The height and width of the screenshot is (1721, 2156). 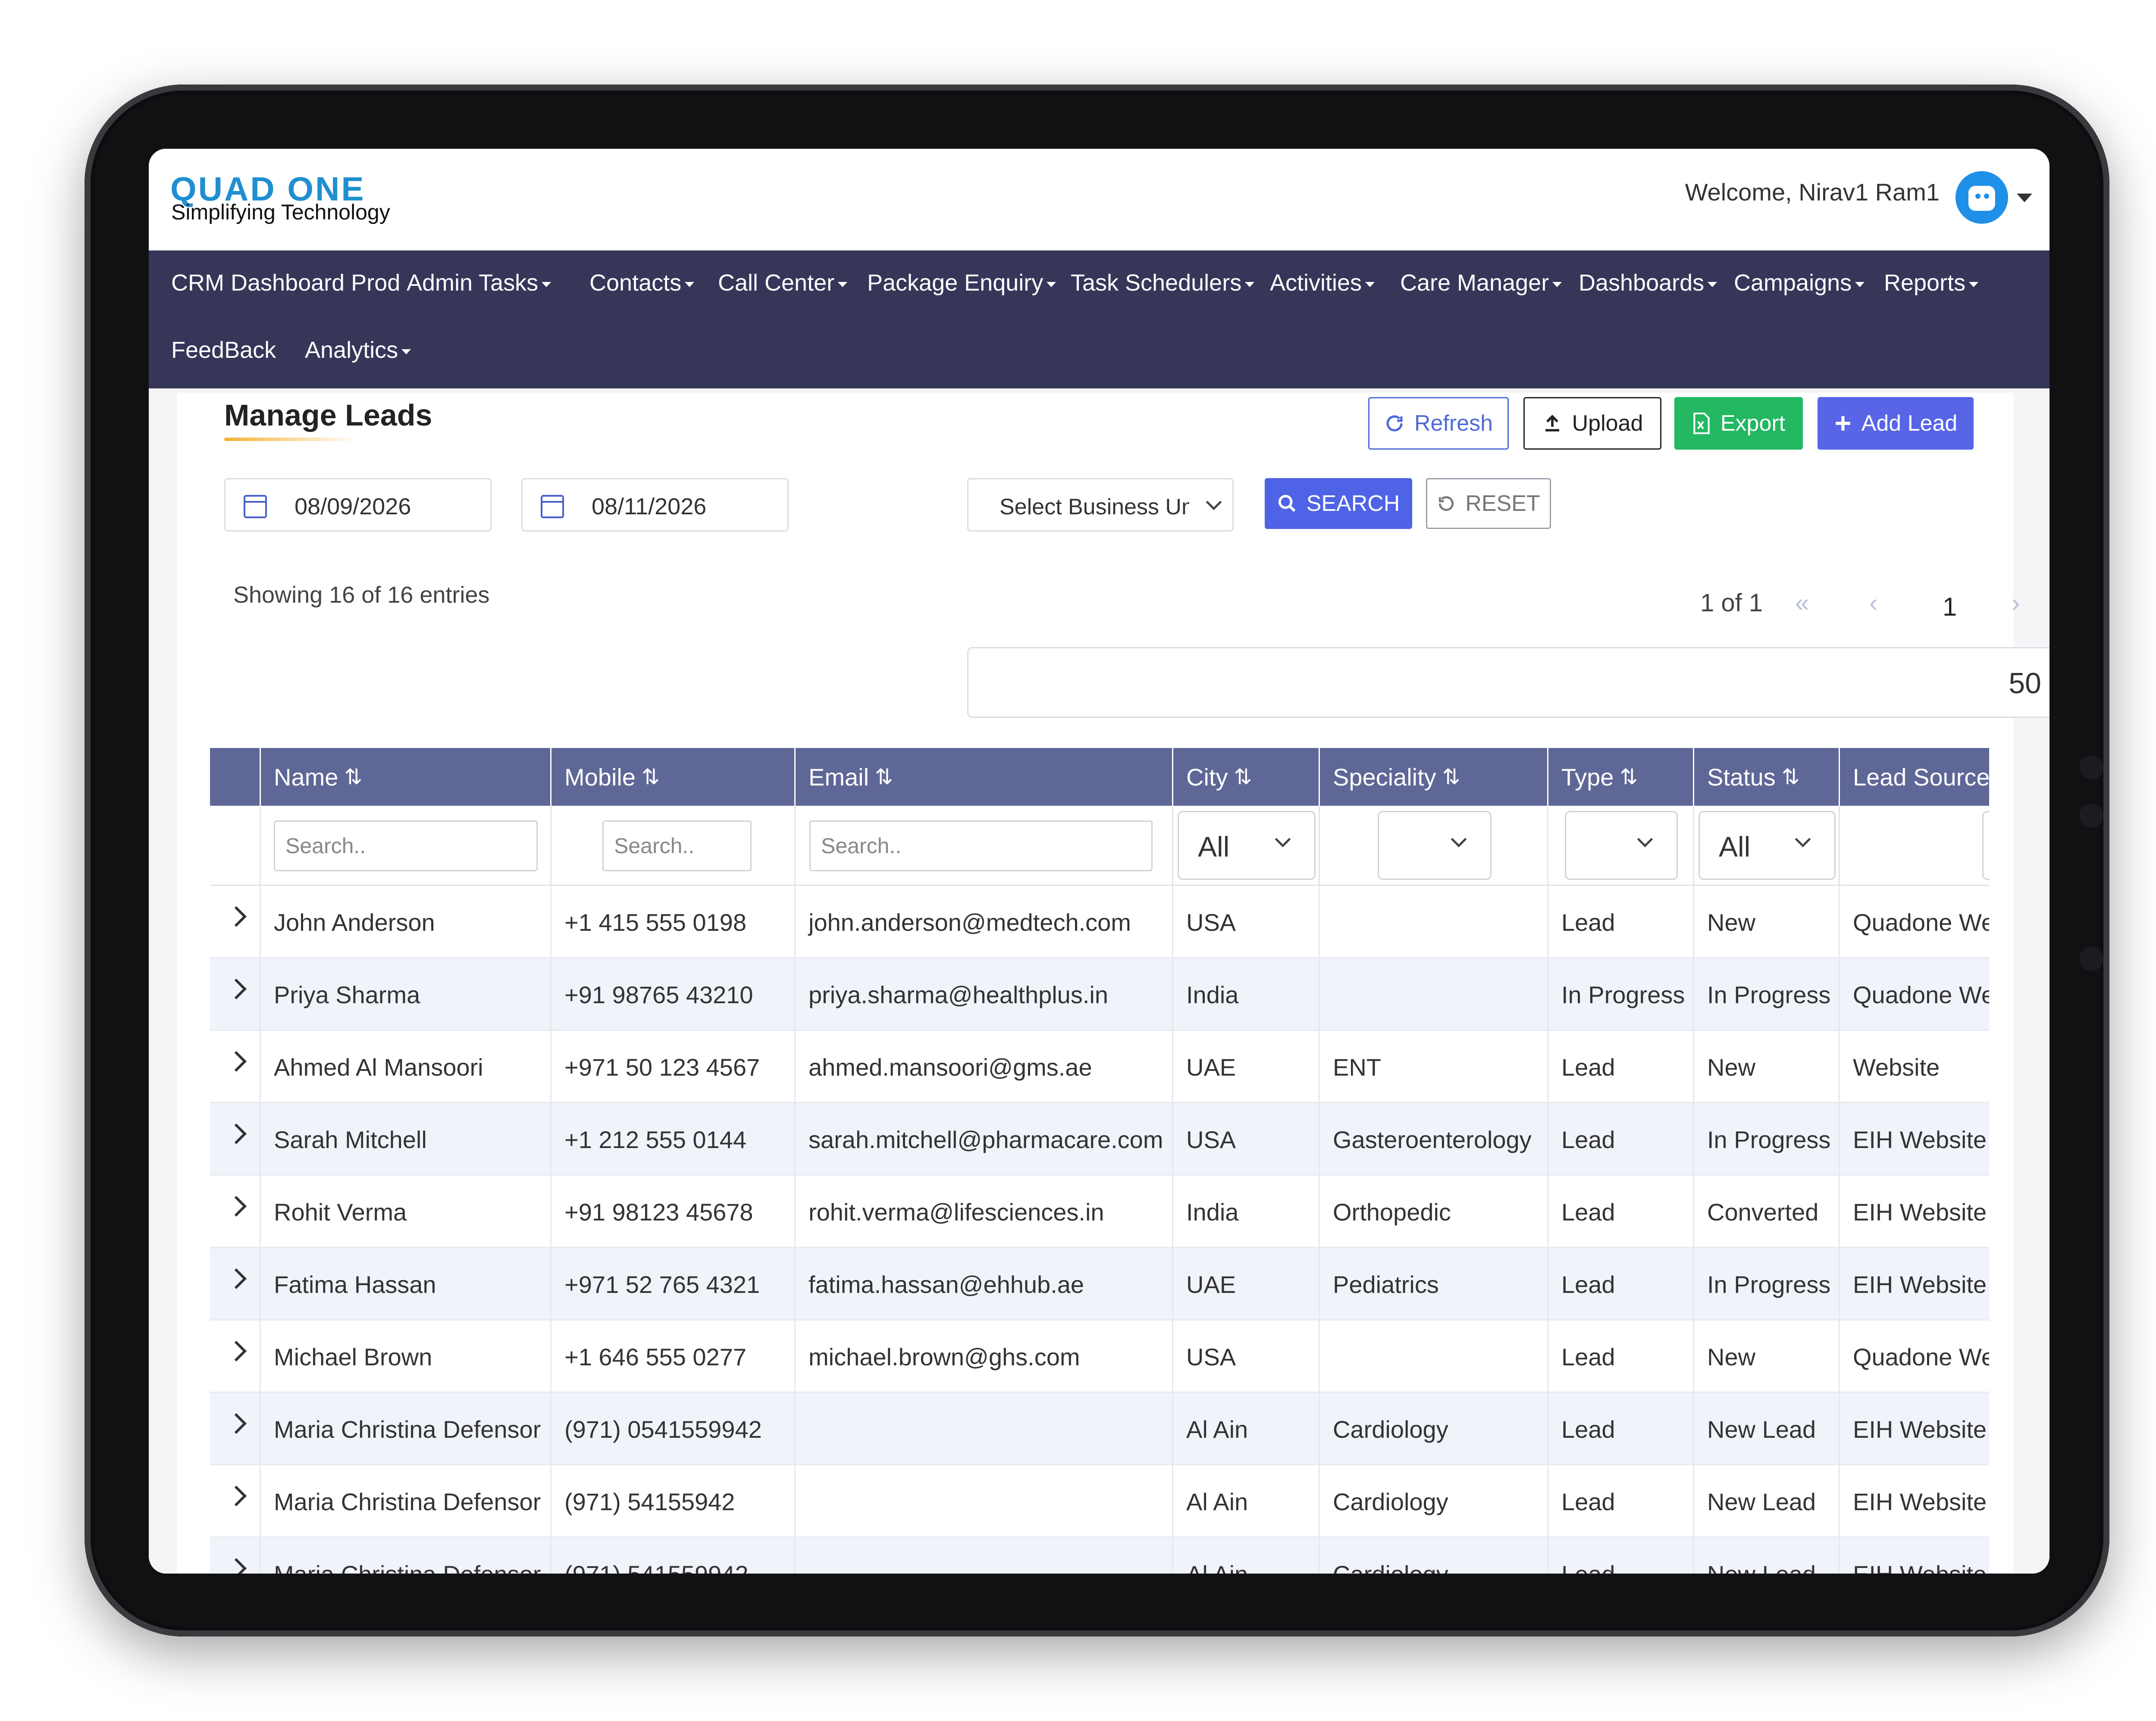 I want to click on add-lead-label: Add Lead, so click(x=1909, y=423).